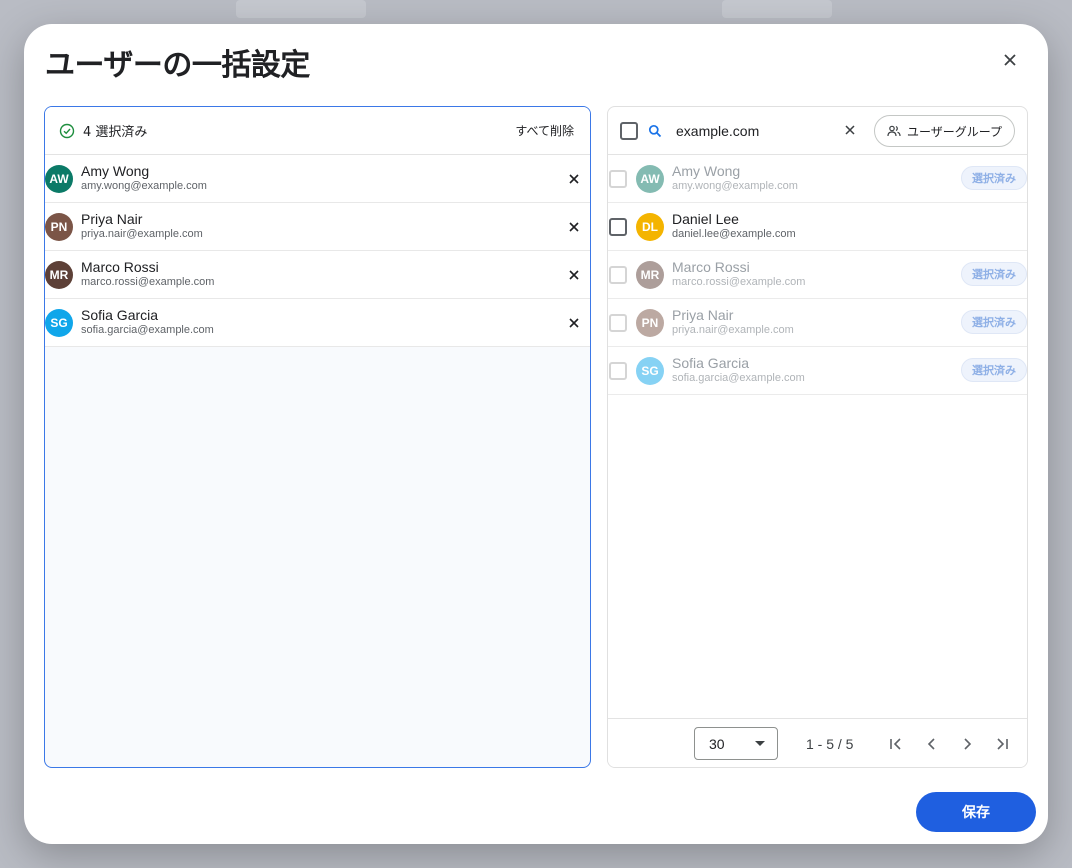 This screenshot has height=868, width=1072. What do you see at coordinates (817, 179) in the screenshot?
I see `search-result-row: AW Amy Wong amy.wong@example.com 選択済み` at bounding box center [817, 179].